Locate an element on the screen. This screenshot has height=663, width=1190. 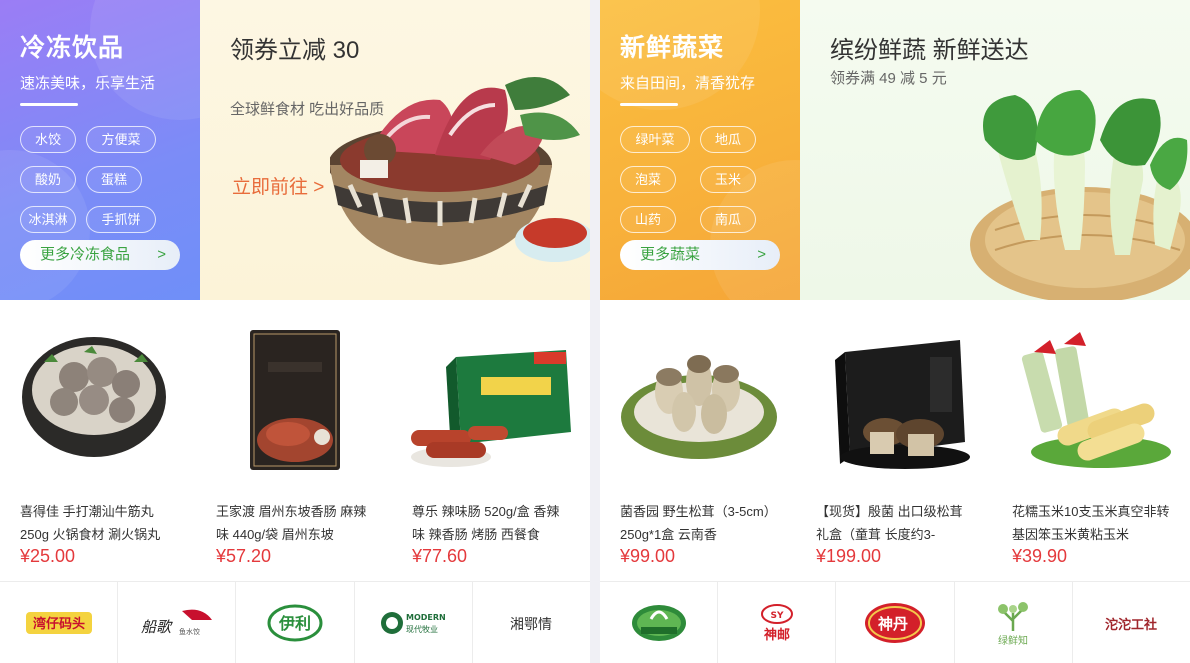
product-card: 喜得佳 手打潮汕牛筋丸 250g 火锅食材 涮火锅丸 ¥25.00 is located at coordinates (98, 440).